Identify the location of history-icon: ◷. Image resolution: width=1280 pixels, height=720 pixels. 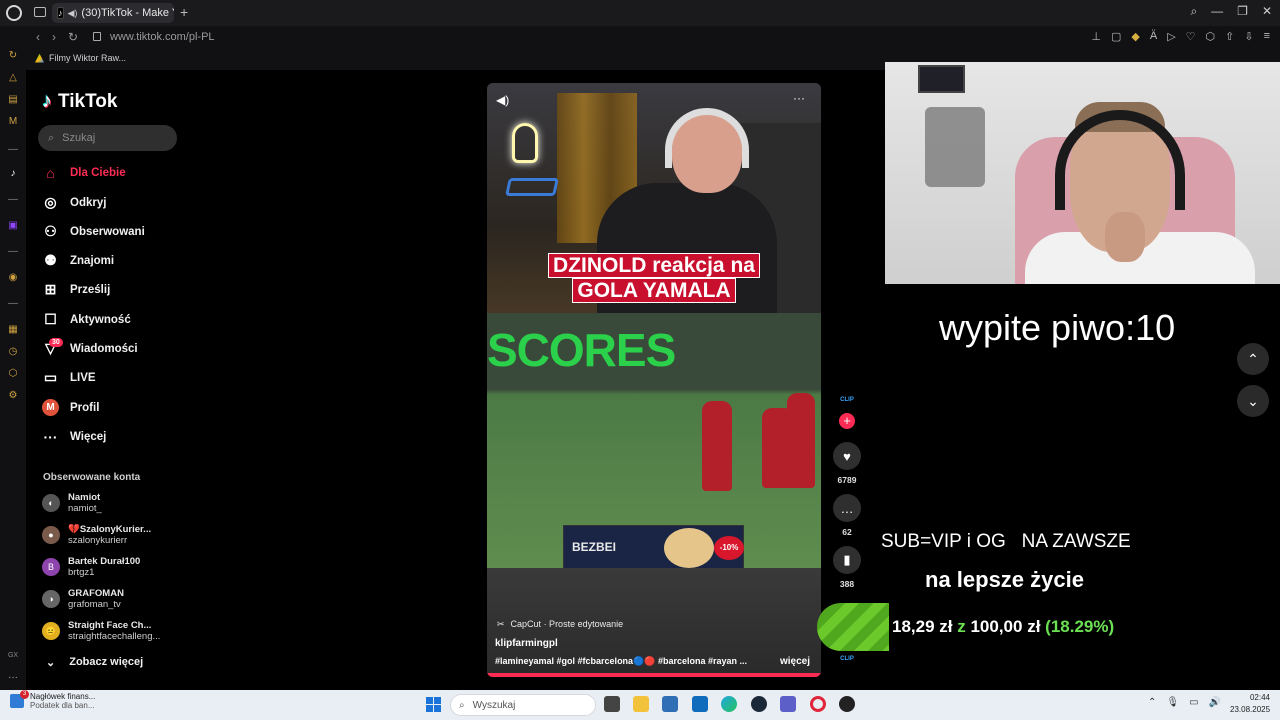
(13, 352).